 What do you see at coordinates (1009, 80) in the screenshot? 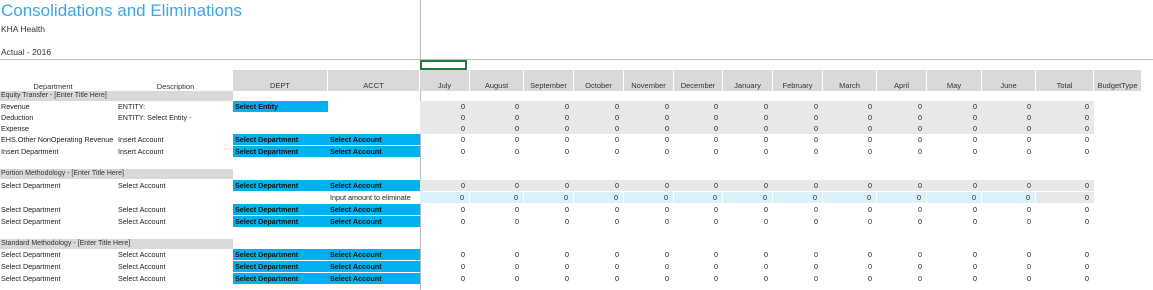
I see `column-header-month: June` at bounding box center [1009, 80].